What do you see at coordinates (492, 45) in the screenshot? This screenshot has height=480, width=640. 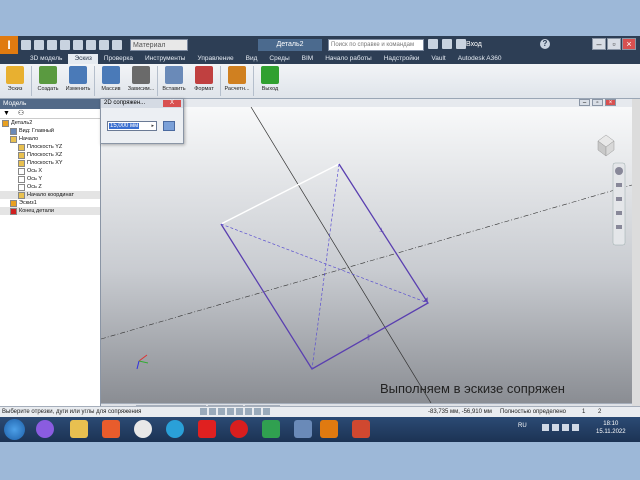 I see `sign-in-button: Вход` at bounding box center [492, 45].